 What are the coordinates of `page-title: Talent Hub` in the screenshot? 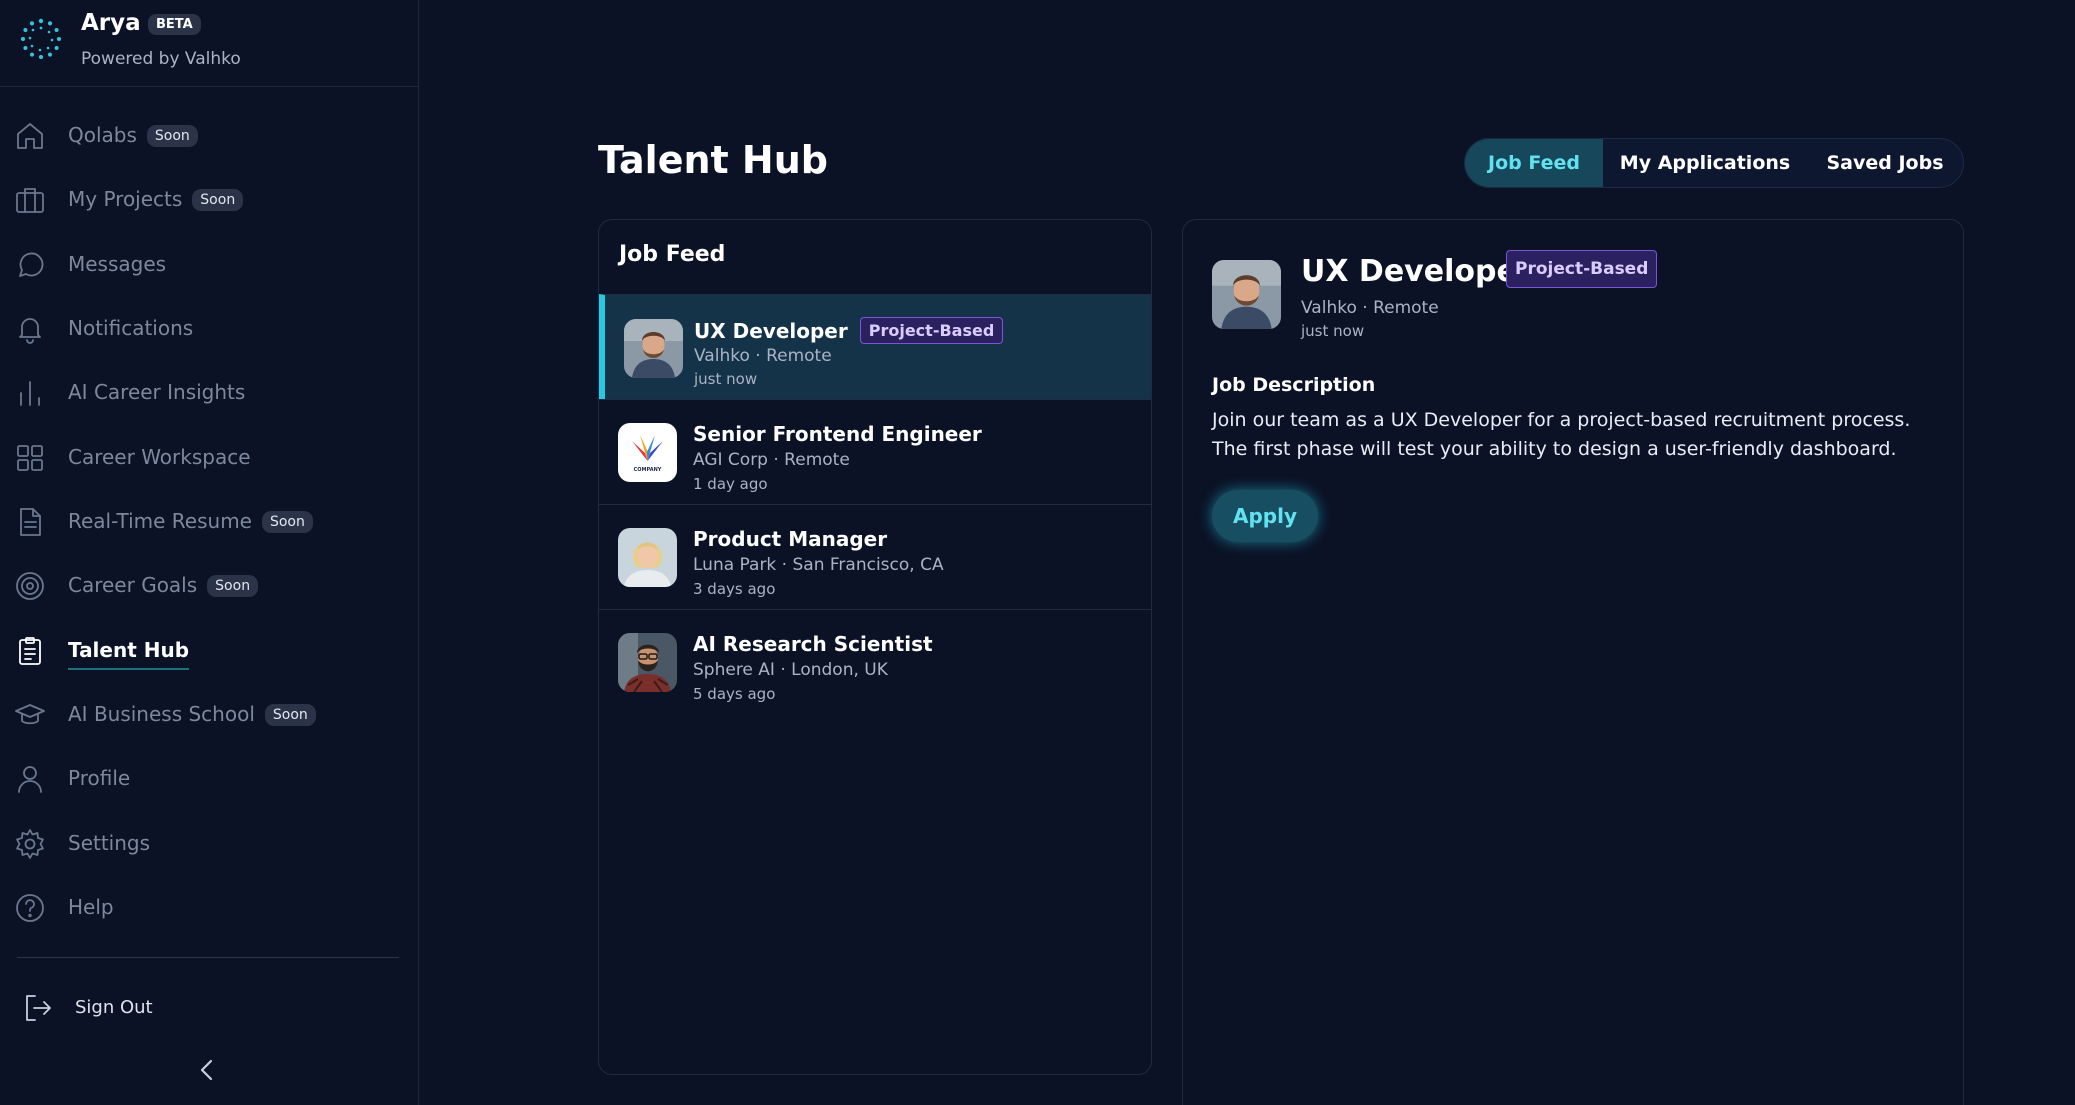 It's located at (713, 160).